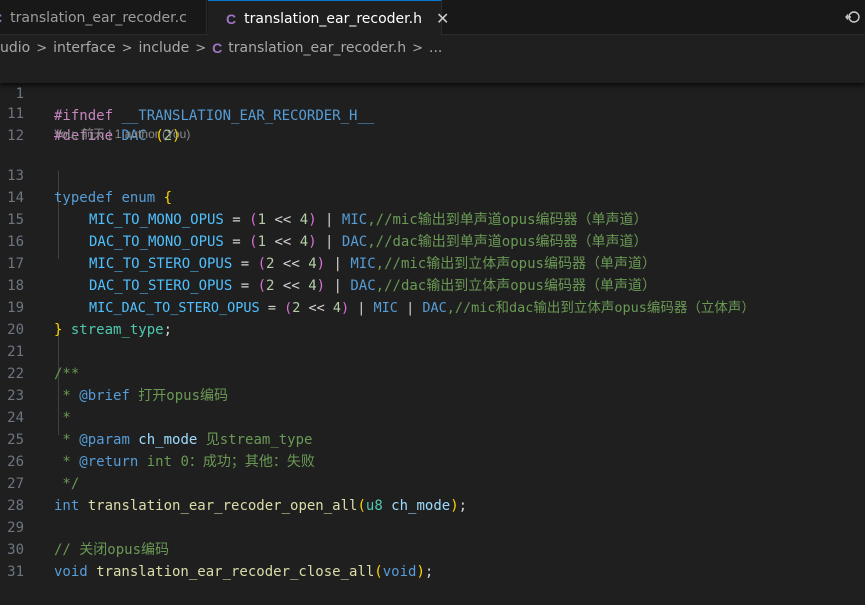 This screenshot has width=865, height=605. I want to click on code-line: 1 #ifndef __TRANSLATION_EAR_RECORDER_H__, so click(432, 92).